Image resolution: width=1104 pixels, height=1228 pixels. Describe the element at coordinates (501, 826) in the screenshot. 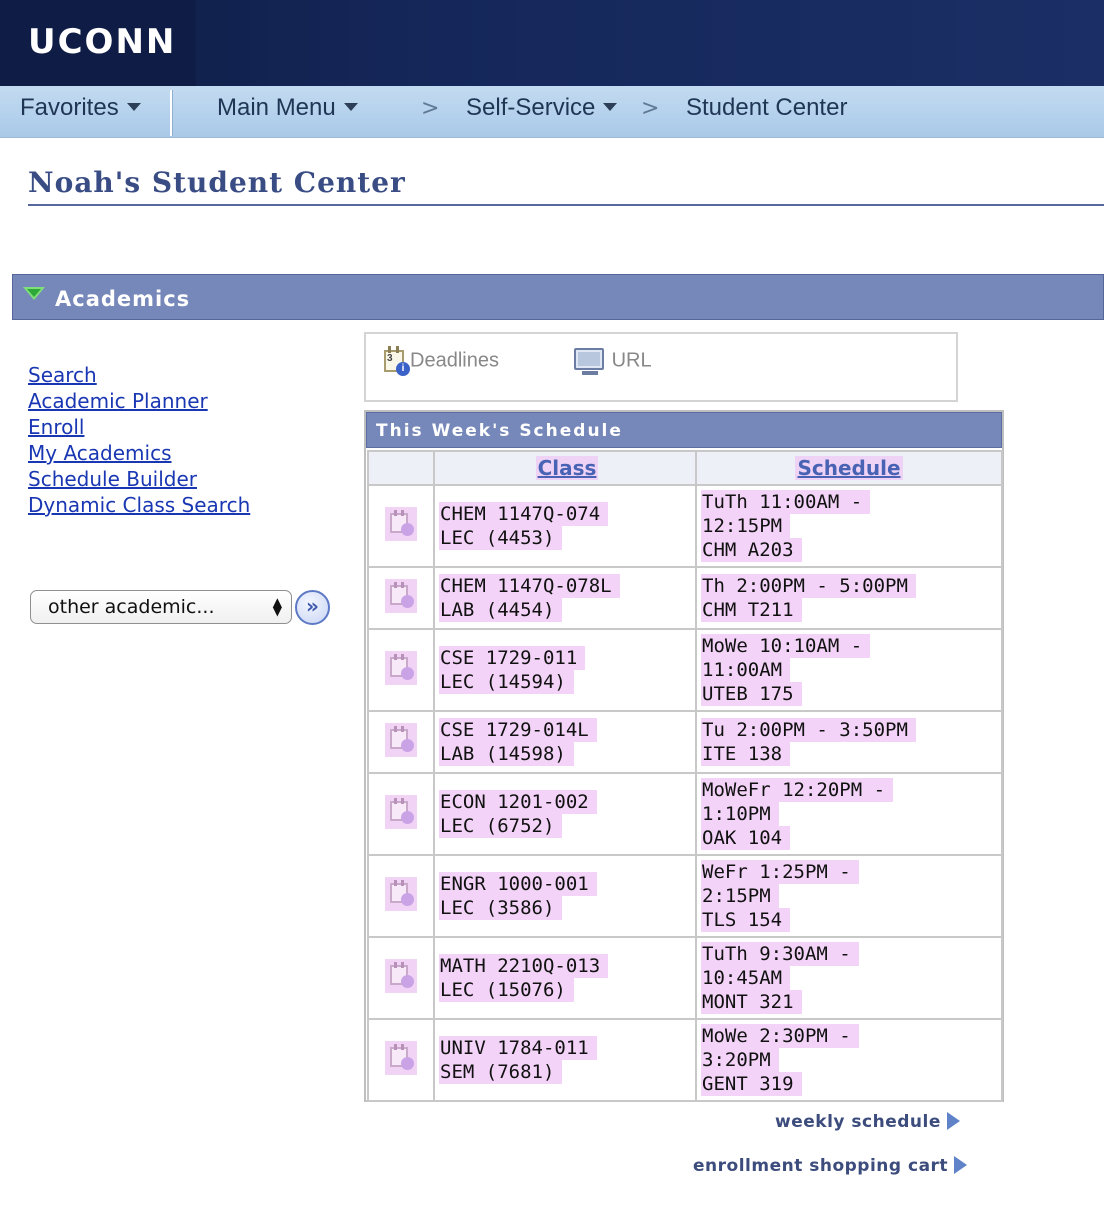

I see `class-text: LEC (6752)` at that location.